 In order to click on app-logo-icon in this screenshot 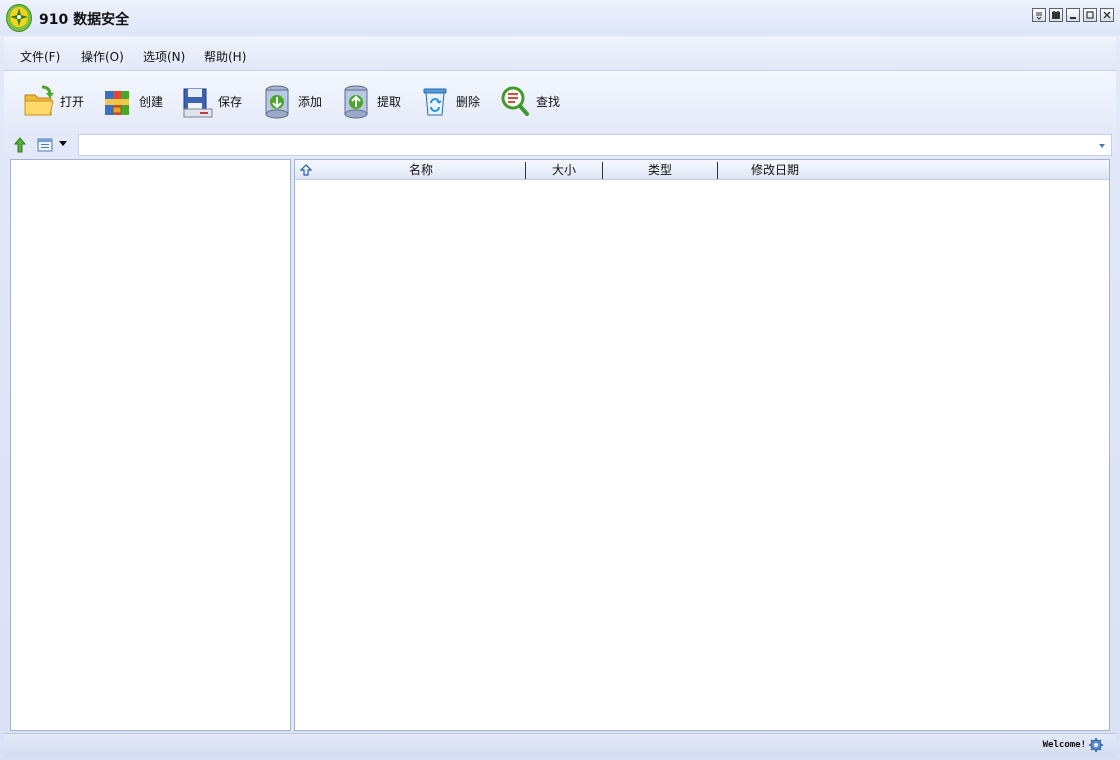, I will do `click(19, 18)`.